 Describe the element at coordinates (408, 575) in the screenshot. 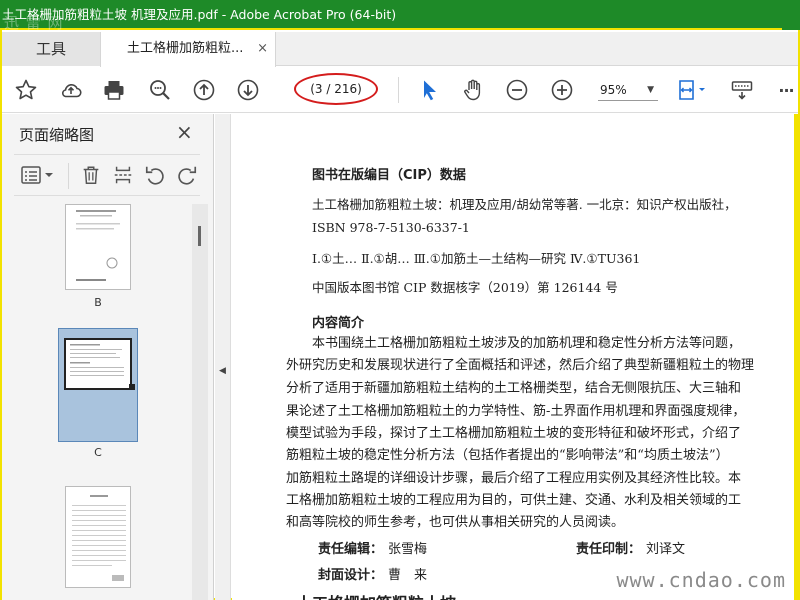

I see `cover-name: 曹 来` at that location.